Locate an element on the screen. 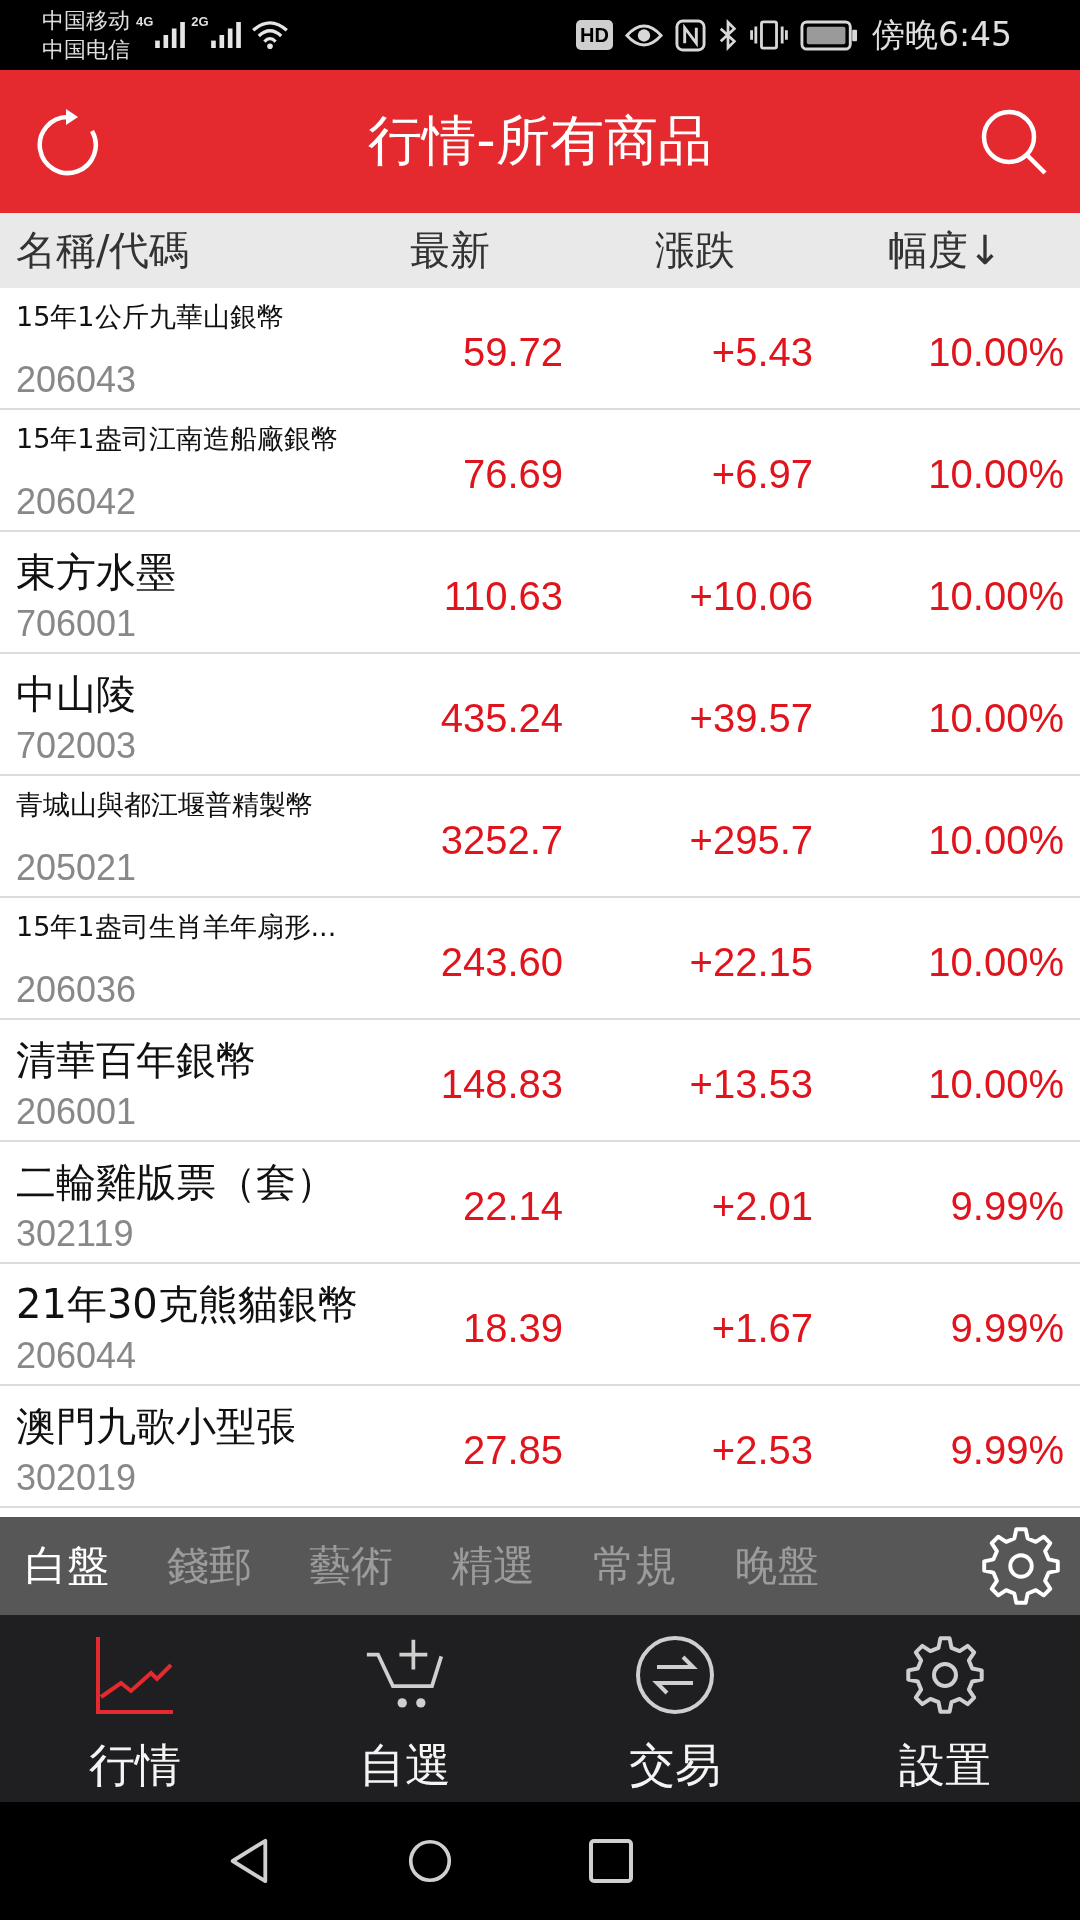 Image resolution: width=1080 pixels, height=1920 pixels. product-code: 205021 is located at coordinates (76, 868).